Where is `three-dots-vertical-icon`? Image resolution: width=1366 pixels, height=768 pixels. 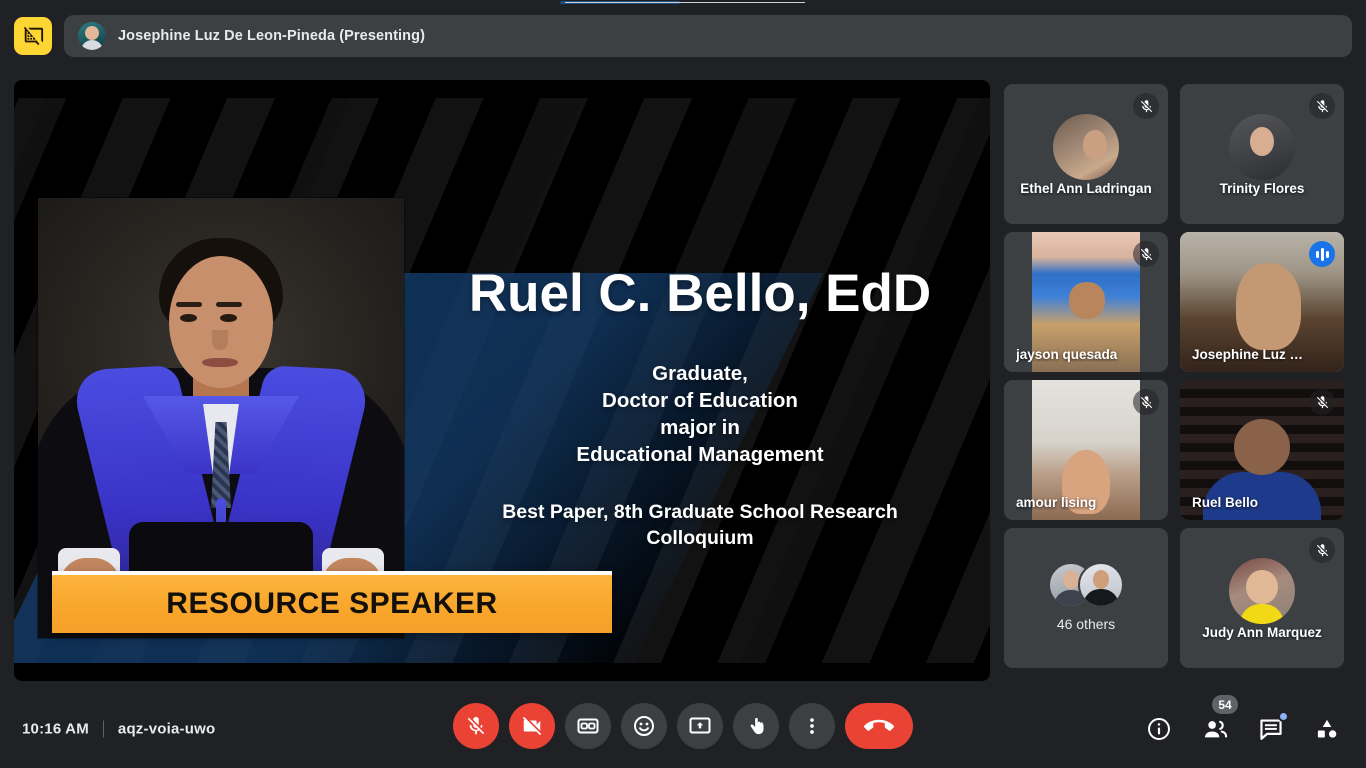 three-dots-vertical-icon is located at coordinates (812, 726).